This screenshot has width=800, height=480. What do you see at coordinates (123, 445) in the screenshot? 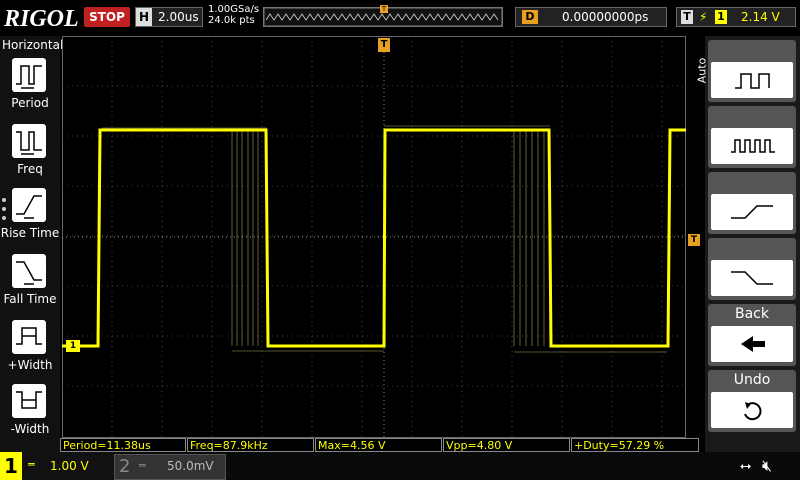
I see `measurement-period: Period=11.38us` at bounding box center [123, 445].